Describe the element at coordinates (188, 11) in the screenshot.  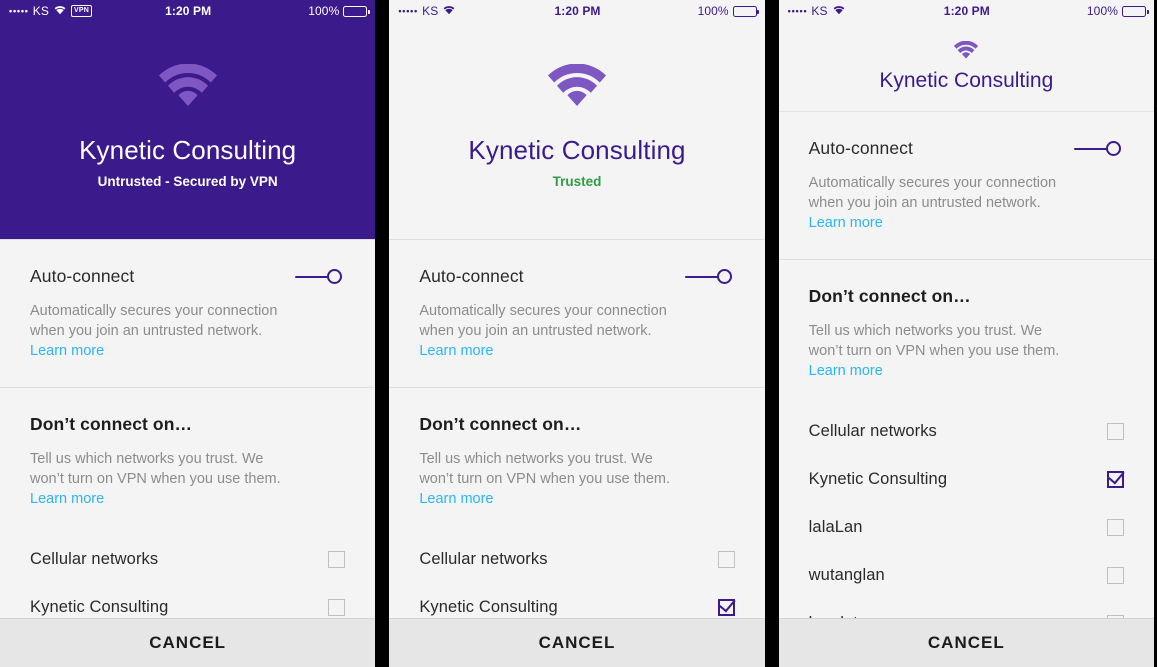
I see `status-bar: ••••• KS VPN 1:20 PM 100%` at that location.